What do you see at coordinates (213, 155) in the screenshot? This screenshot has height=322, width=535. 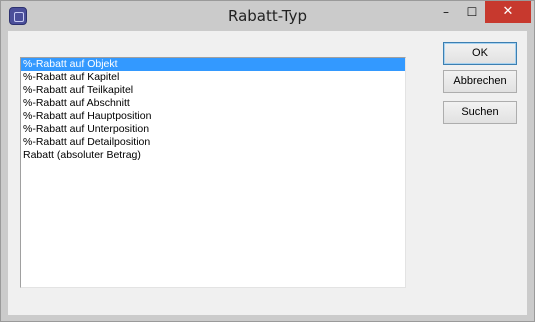 I see `list-item: Rabatt (absoluter Betrag)` at bounding box center [213, 155].